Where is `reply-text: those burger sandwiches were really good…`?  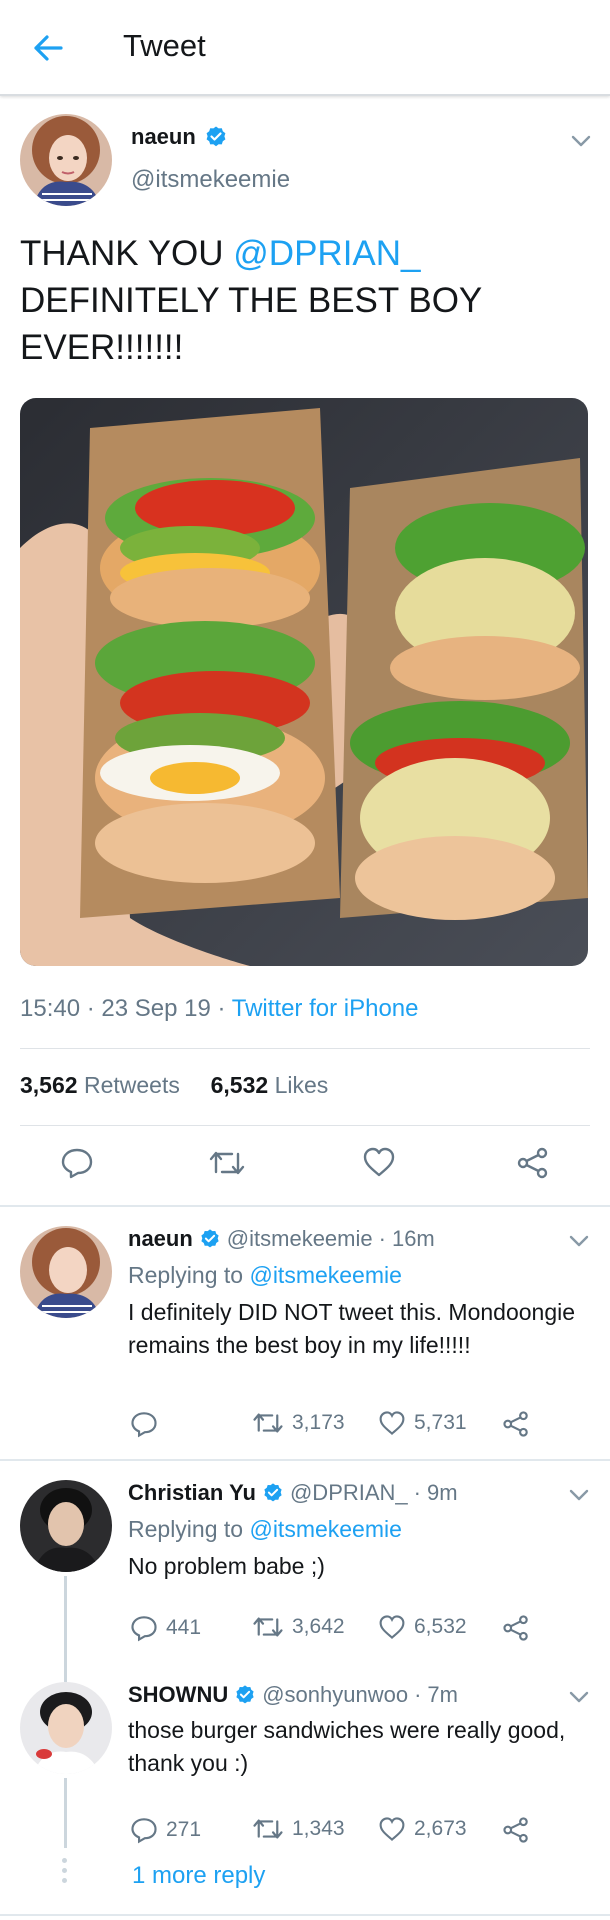 reply-text: those burger sandwiches were really good… is located at coordinates (347, 1746).